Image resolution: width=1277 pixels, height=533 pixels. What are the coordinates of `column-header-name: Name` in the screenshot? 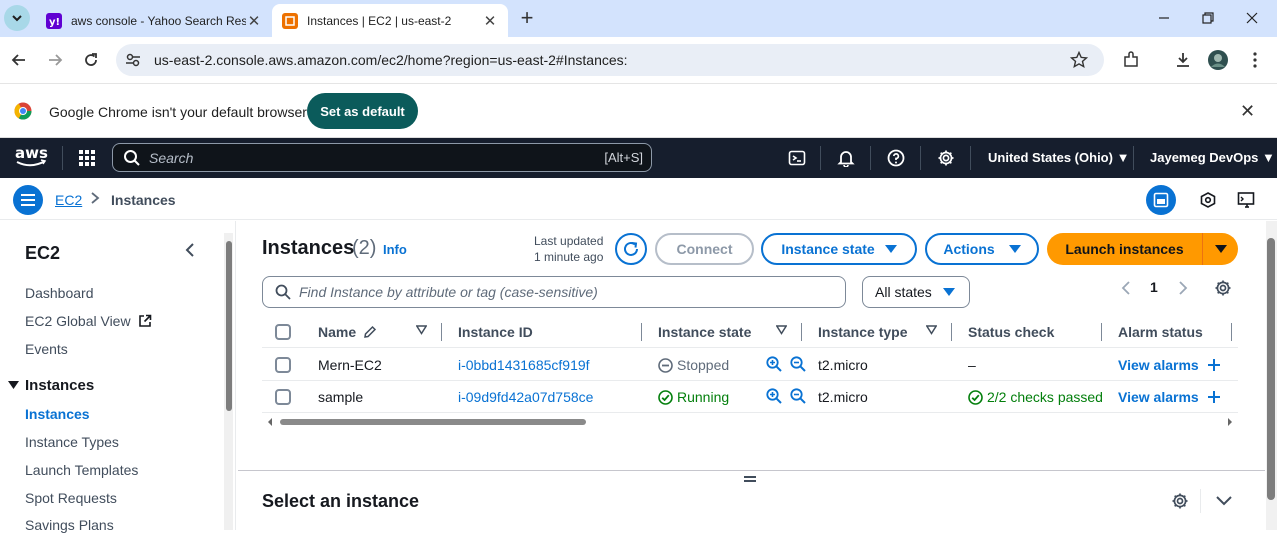 It's located at (347, 332).